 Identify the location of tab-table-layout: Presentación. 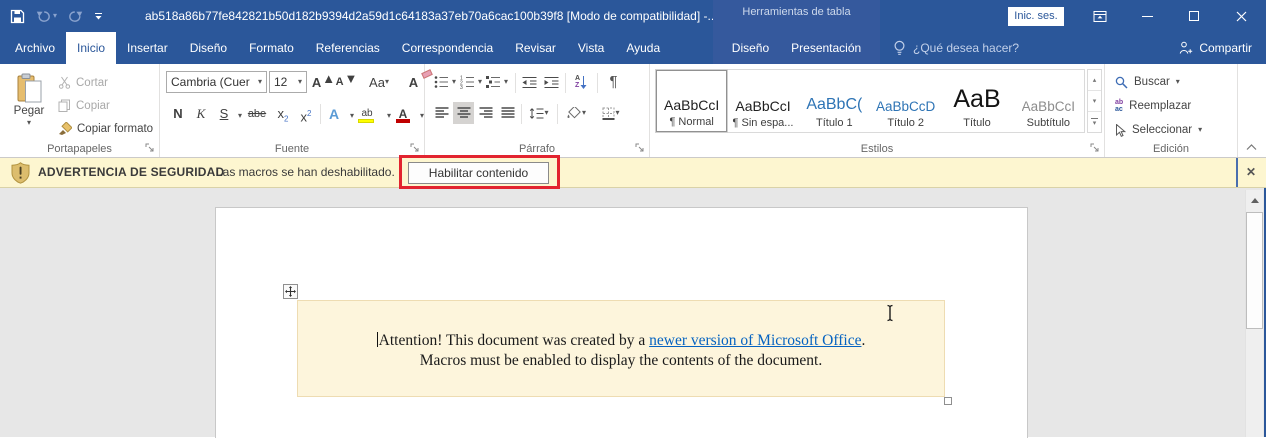
(826, 48).